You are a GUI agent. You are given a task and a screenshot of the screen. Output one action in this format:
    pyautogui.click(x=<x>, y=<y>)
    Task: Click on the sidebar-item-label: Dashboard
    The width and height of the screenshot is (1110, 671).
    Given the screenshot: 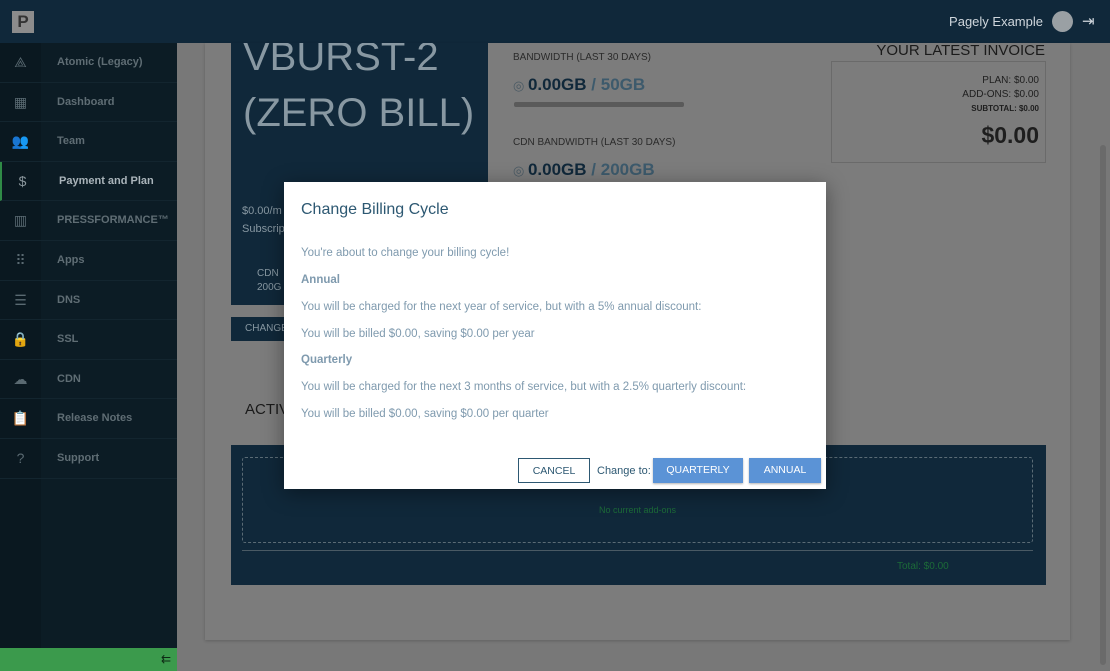 What is the action you would take?
    pyautogui.click(x=86, y=101)
    